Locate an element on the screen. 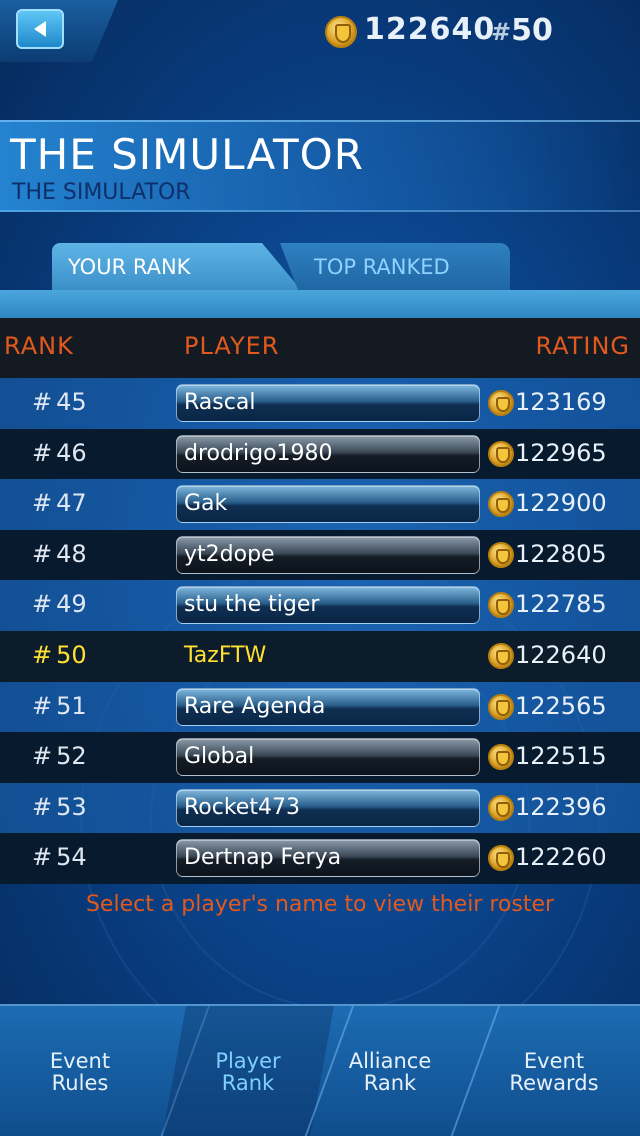 This screenshot has height=1136, width=640. header-rating: RATING is located at coordinates (582, 346).